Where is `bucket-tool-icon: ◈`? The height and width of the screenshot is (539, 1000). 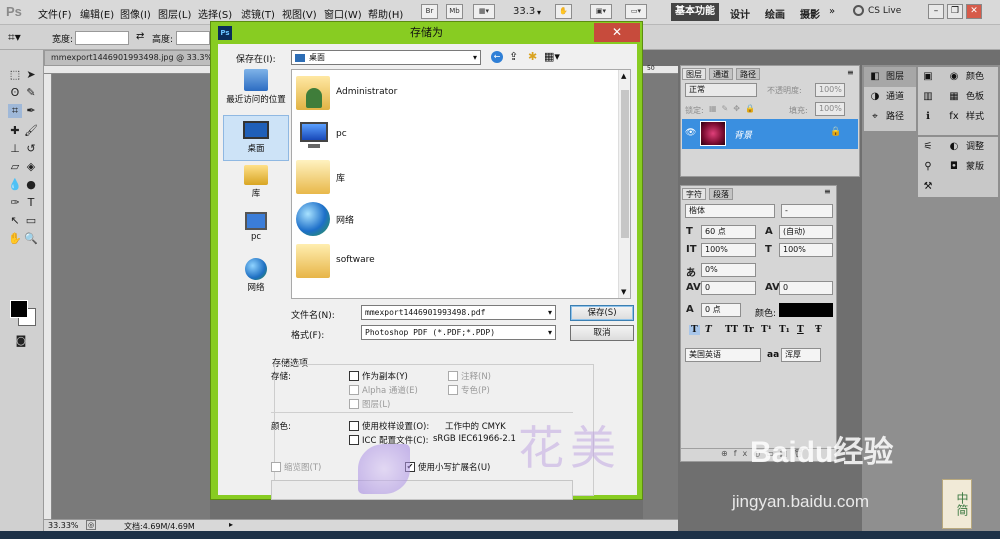 bucket-tool-icon: ◈ is located at coordinates (31, 167).